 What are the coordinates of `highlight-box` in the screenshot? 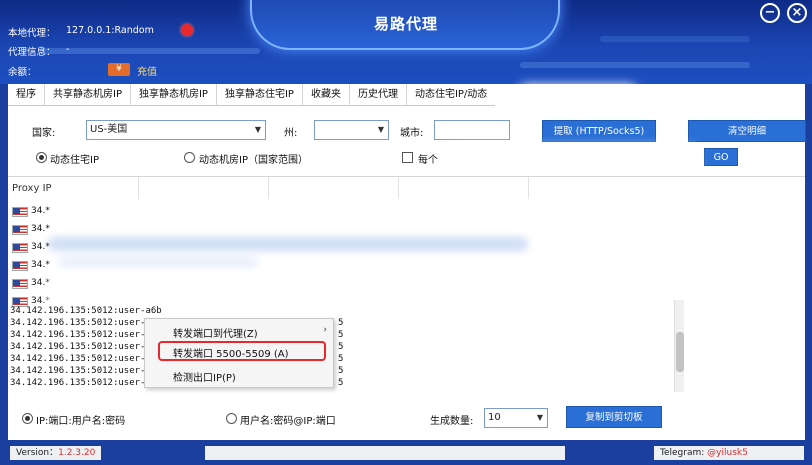 It's located at (242, 351).